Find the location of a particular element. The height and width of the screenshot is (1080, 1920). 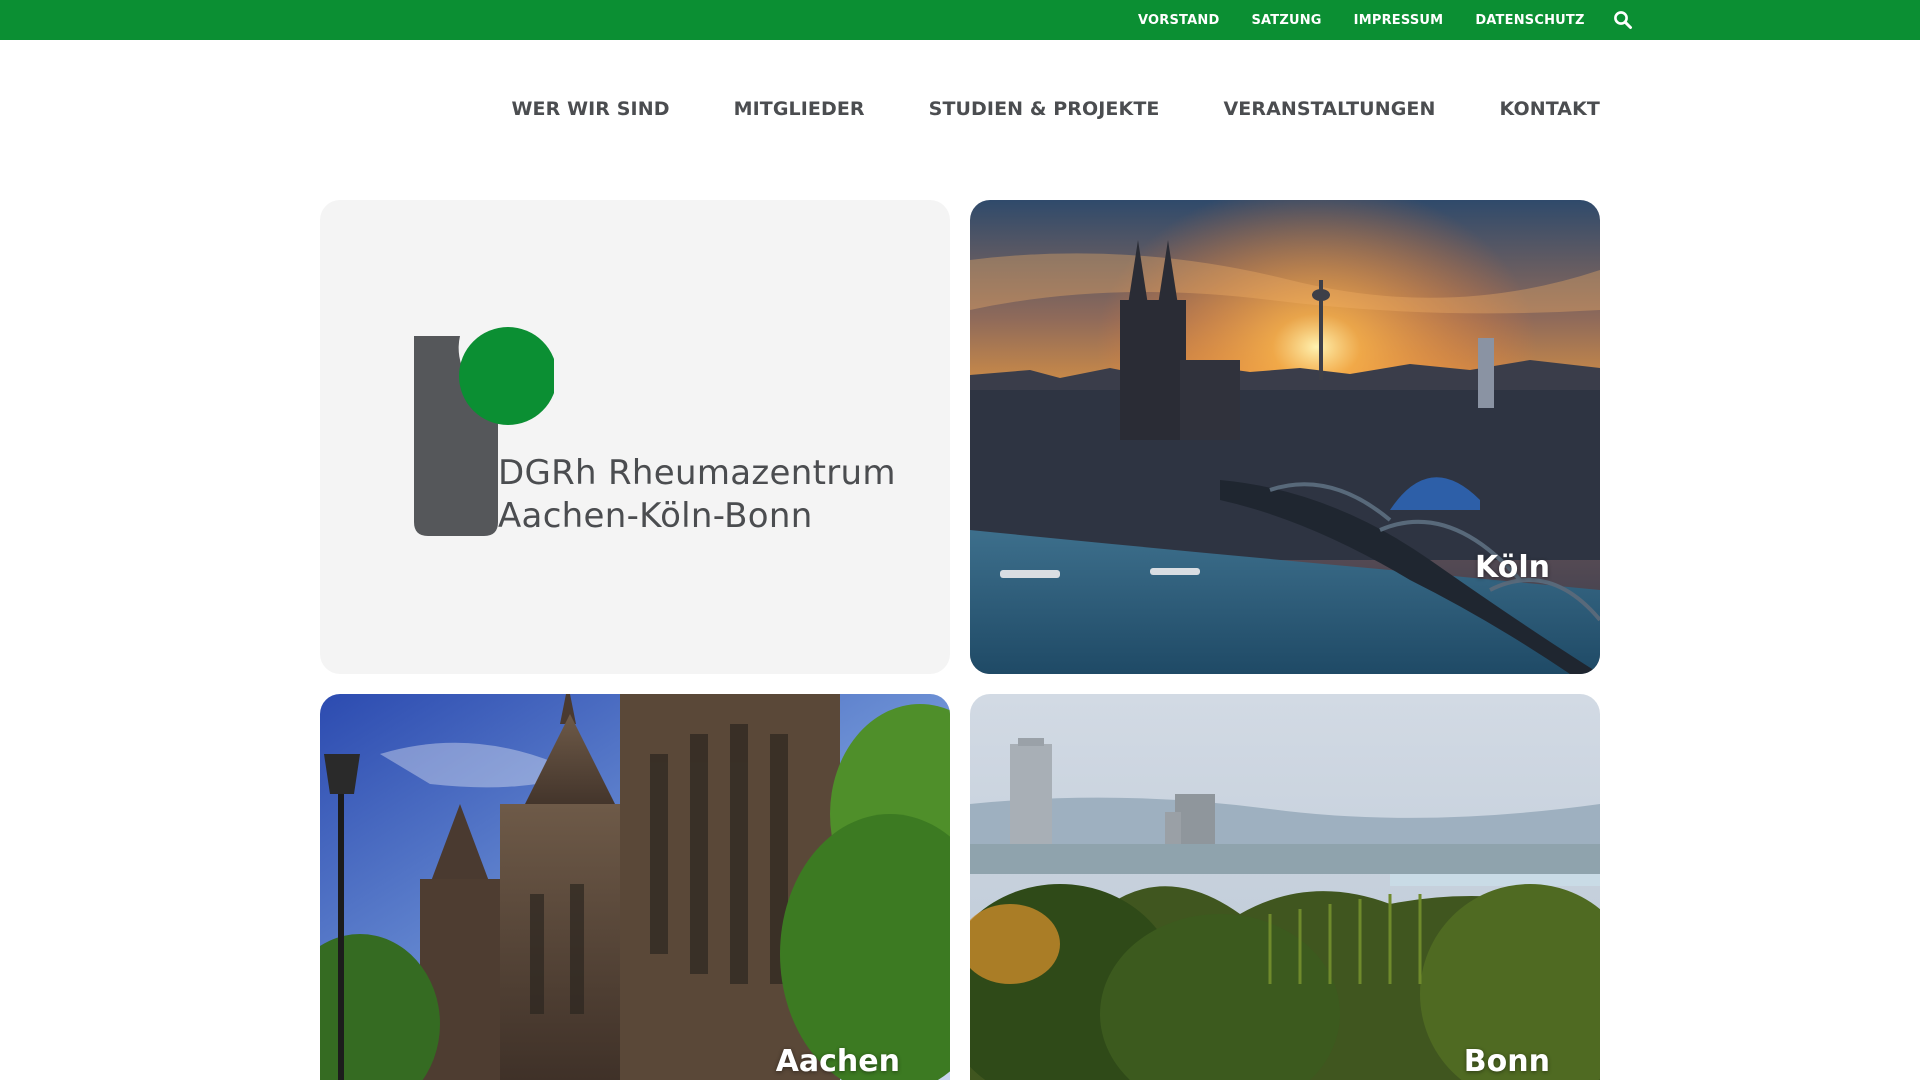

tile-aachen-label: Aachen is located at coordinates (837, 1061).